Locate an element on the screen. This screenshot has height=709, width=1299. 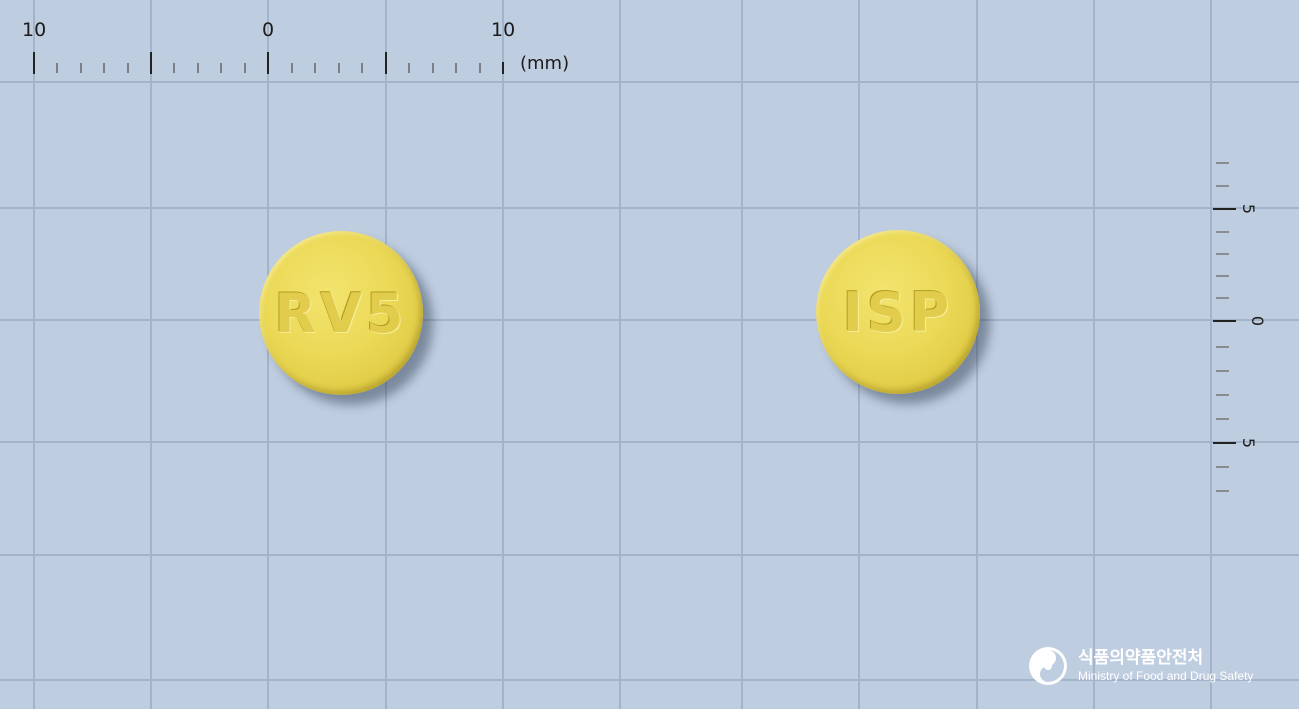
pill-front: RV5 is located at coordinates (341, 313).